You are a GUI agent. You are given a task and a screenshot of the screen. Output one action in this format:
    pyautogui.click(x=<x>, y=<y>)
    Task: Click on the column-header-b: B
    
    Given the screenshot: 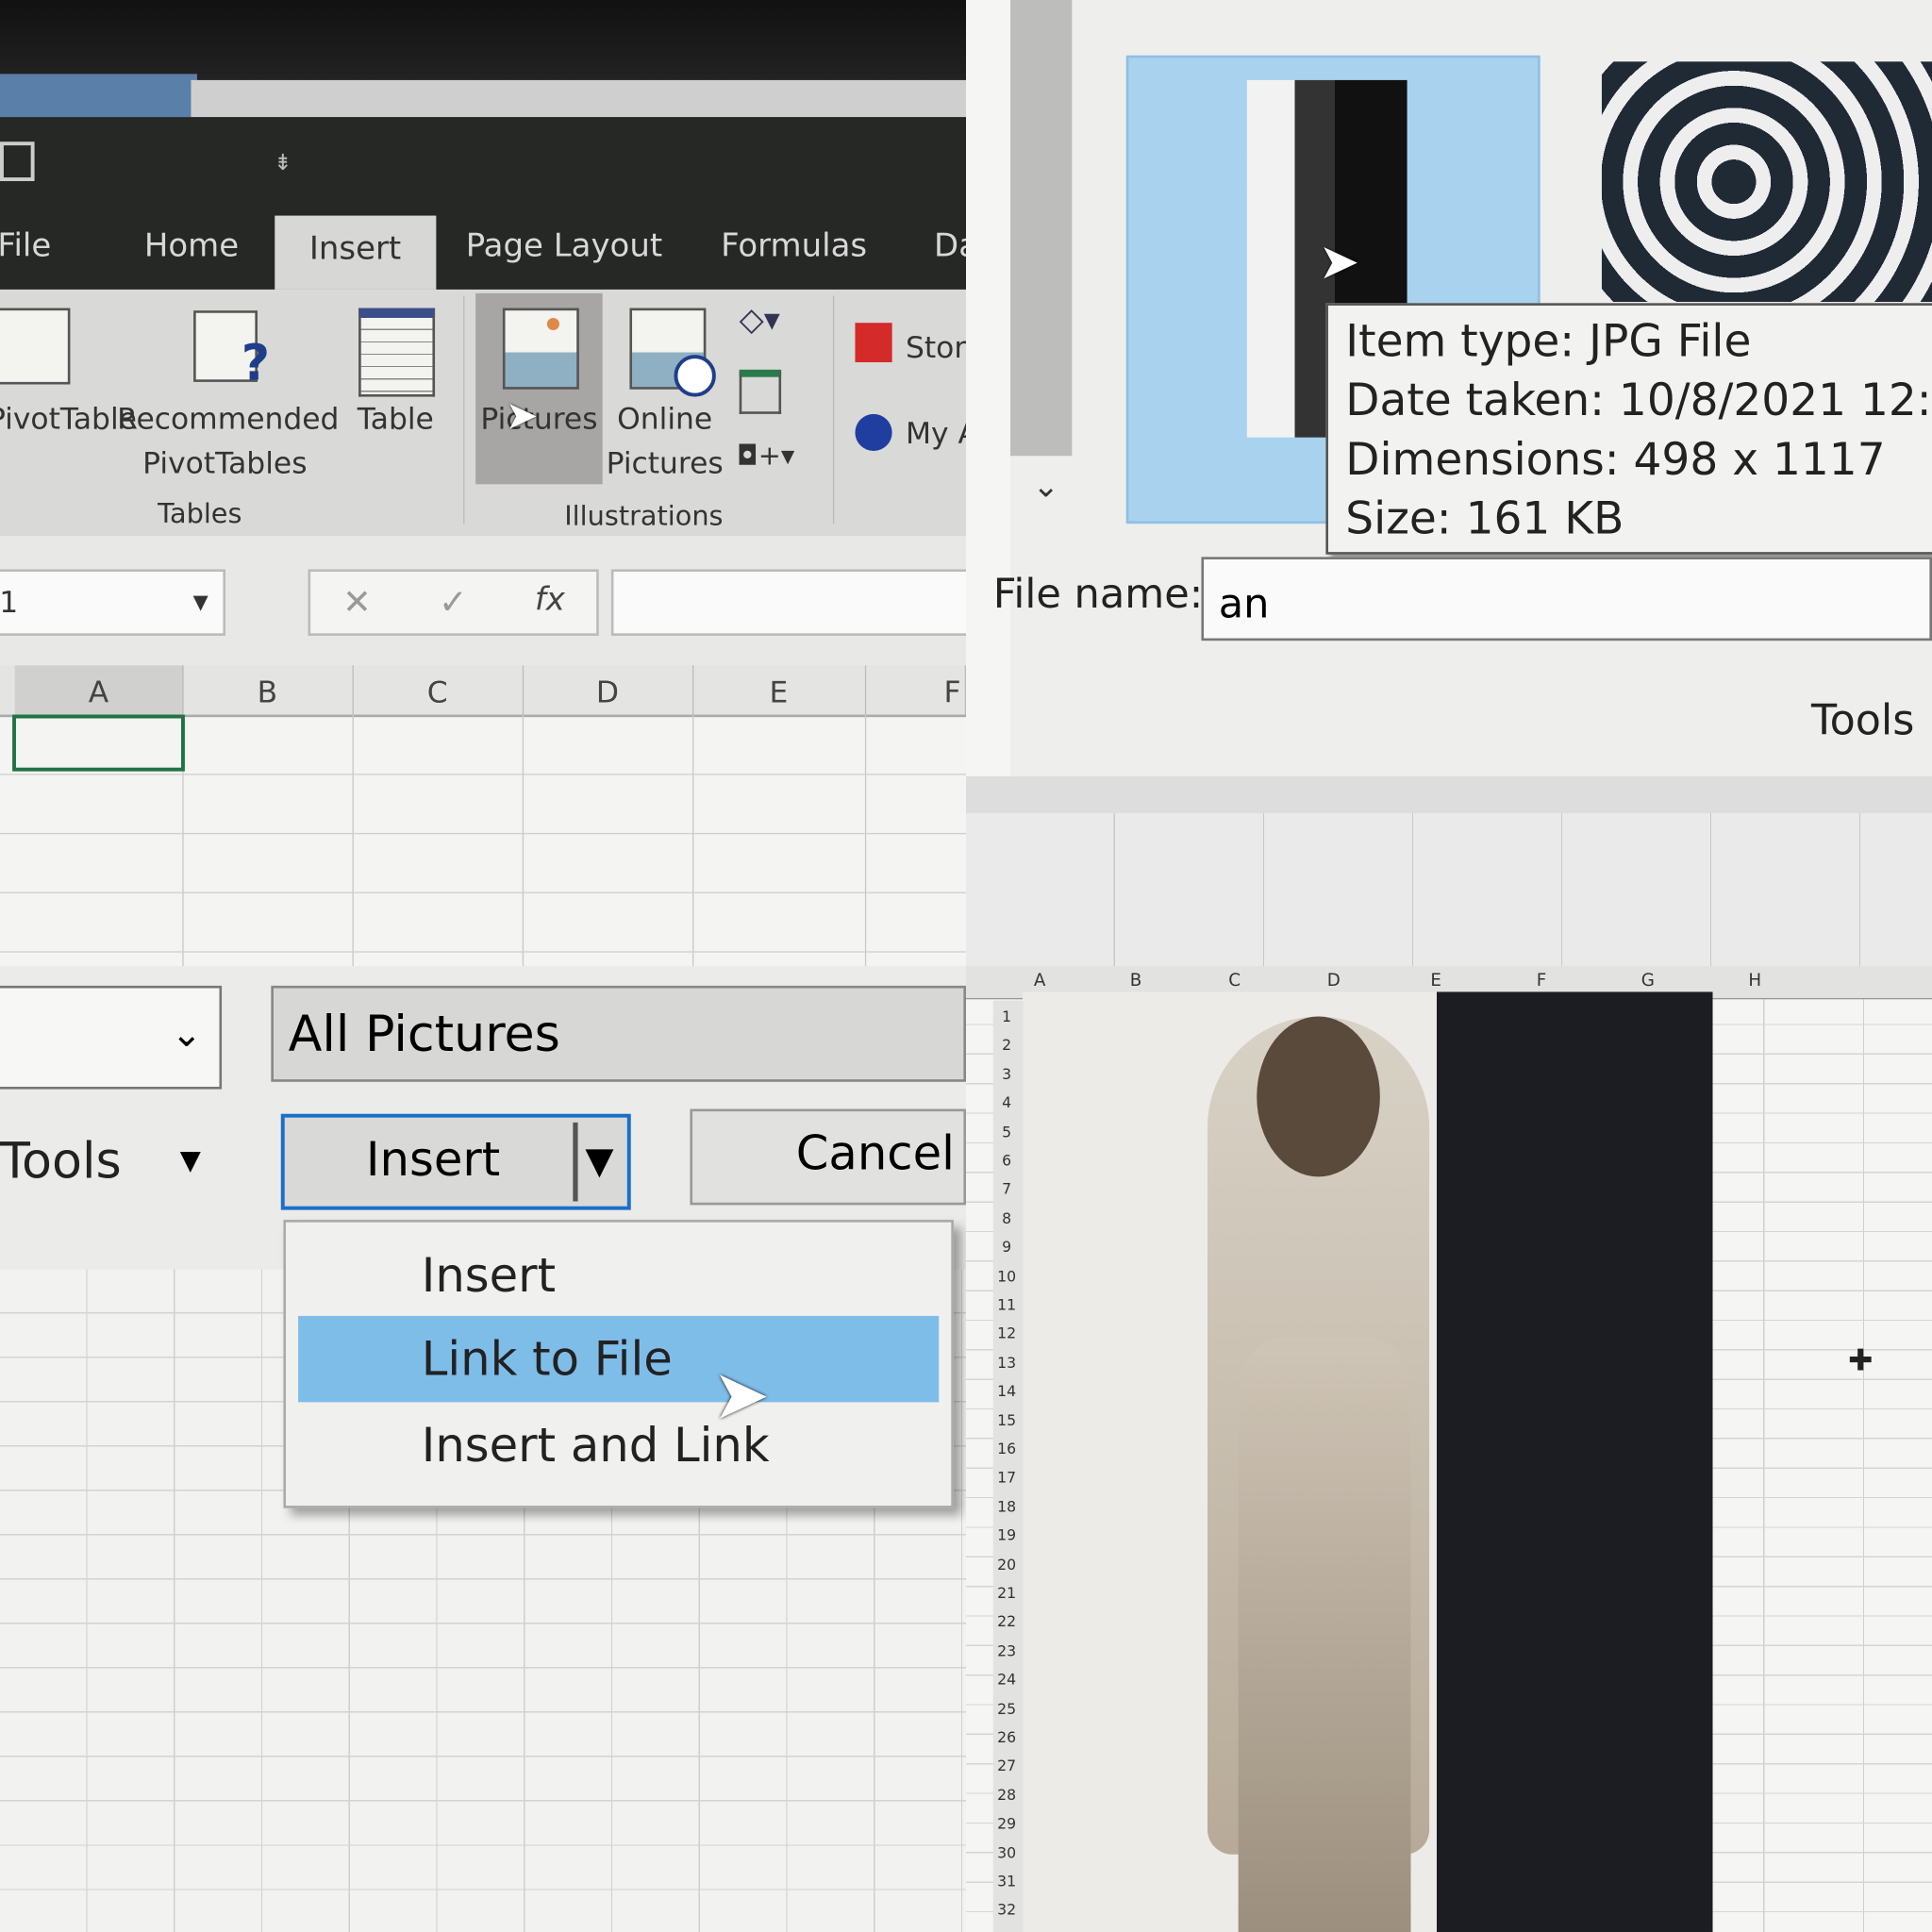 What is the action you would take?
    pyautogui.click(x=268, y=690)
    